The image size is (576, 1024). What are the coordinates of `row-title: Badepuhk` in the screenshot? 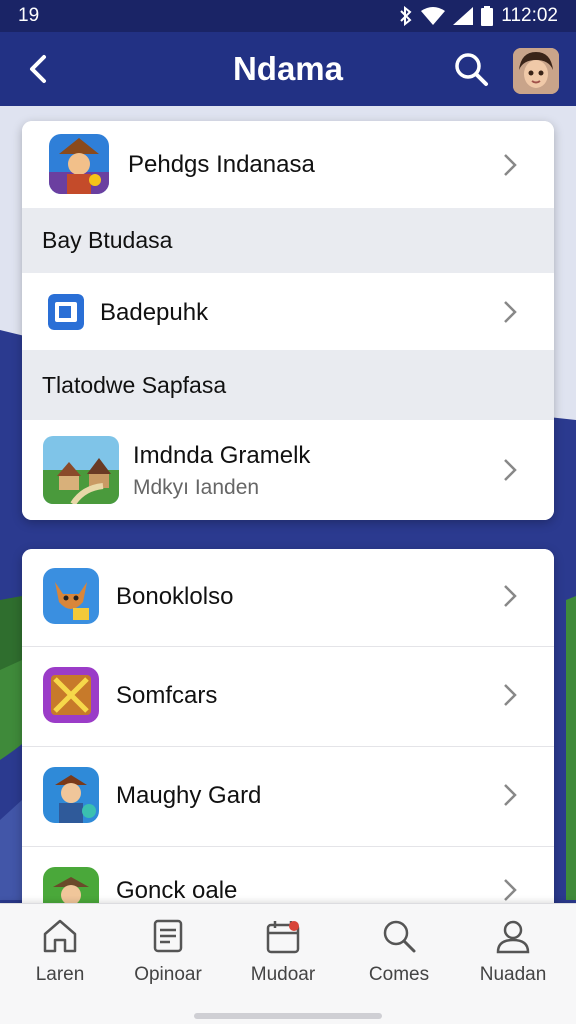 It's located at (154, 312).